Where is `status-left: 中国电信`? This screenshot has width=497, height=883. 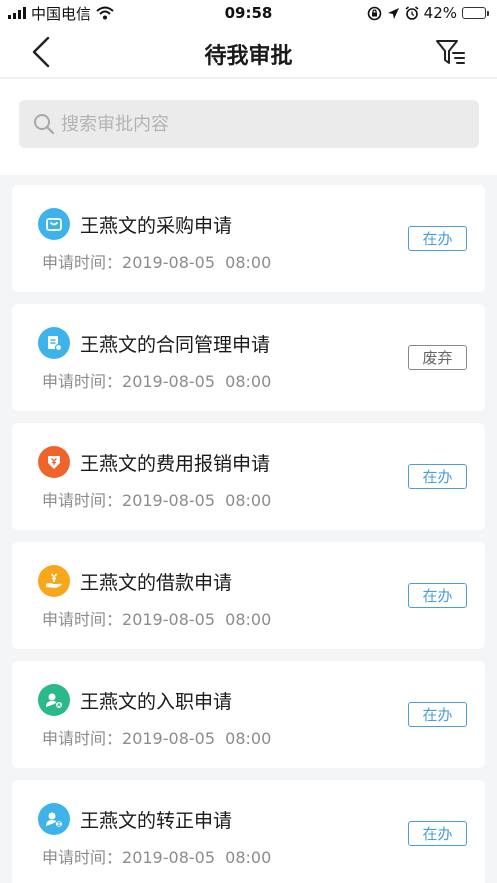
status-left: 中国电信 is located at coordinates (61, 13).